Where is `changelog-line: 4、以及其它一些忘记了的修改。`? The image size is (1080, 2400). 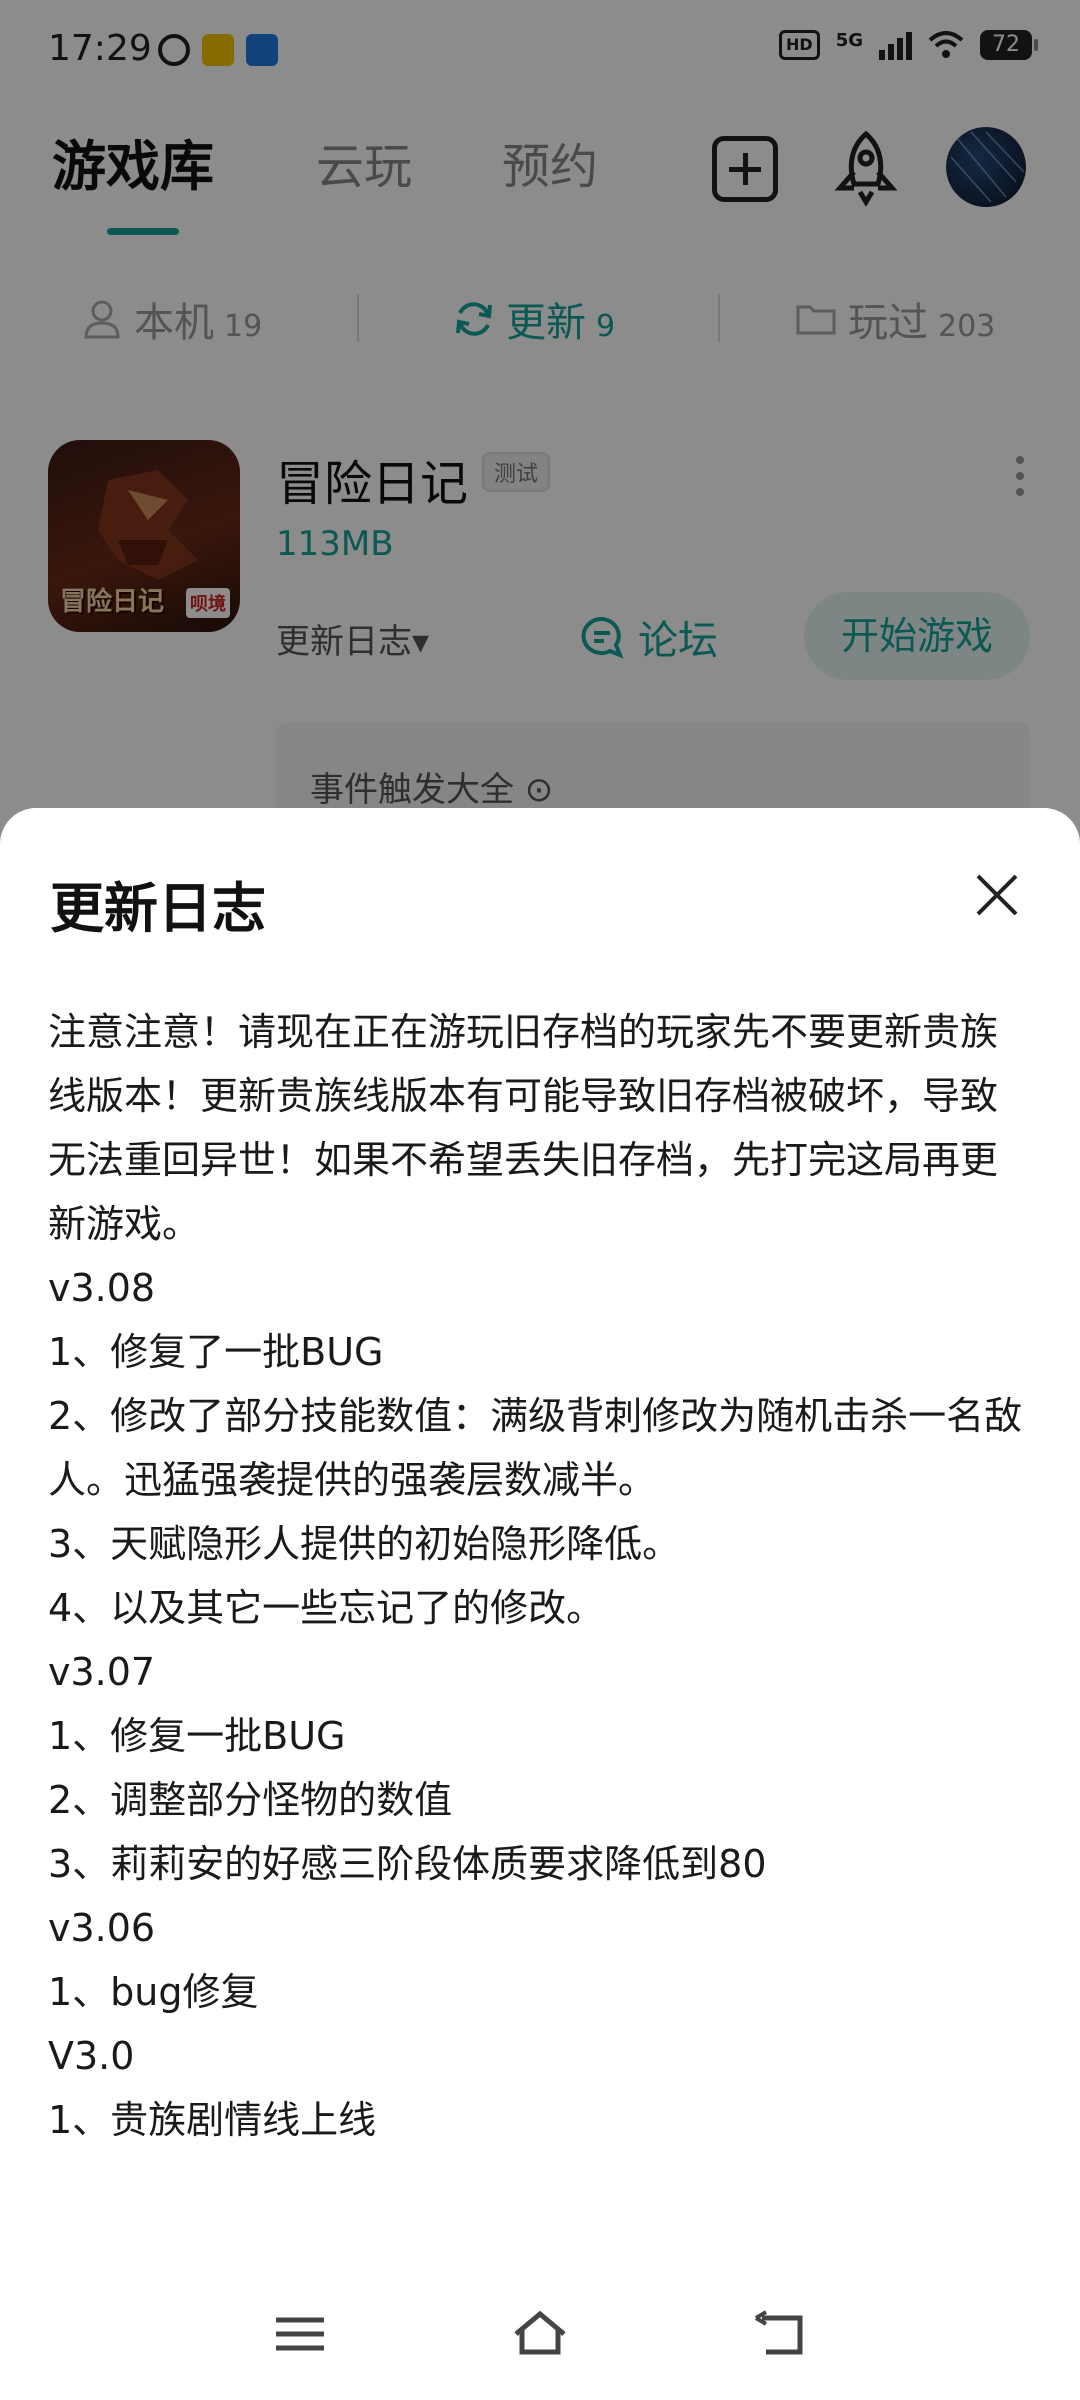 changelog-line: 4、以及其它一些忘记了的修改。 is located at coordinates (326, 1608).